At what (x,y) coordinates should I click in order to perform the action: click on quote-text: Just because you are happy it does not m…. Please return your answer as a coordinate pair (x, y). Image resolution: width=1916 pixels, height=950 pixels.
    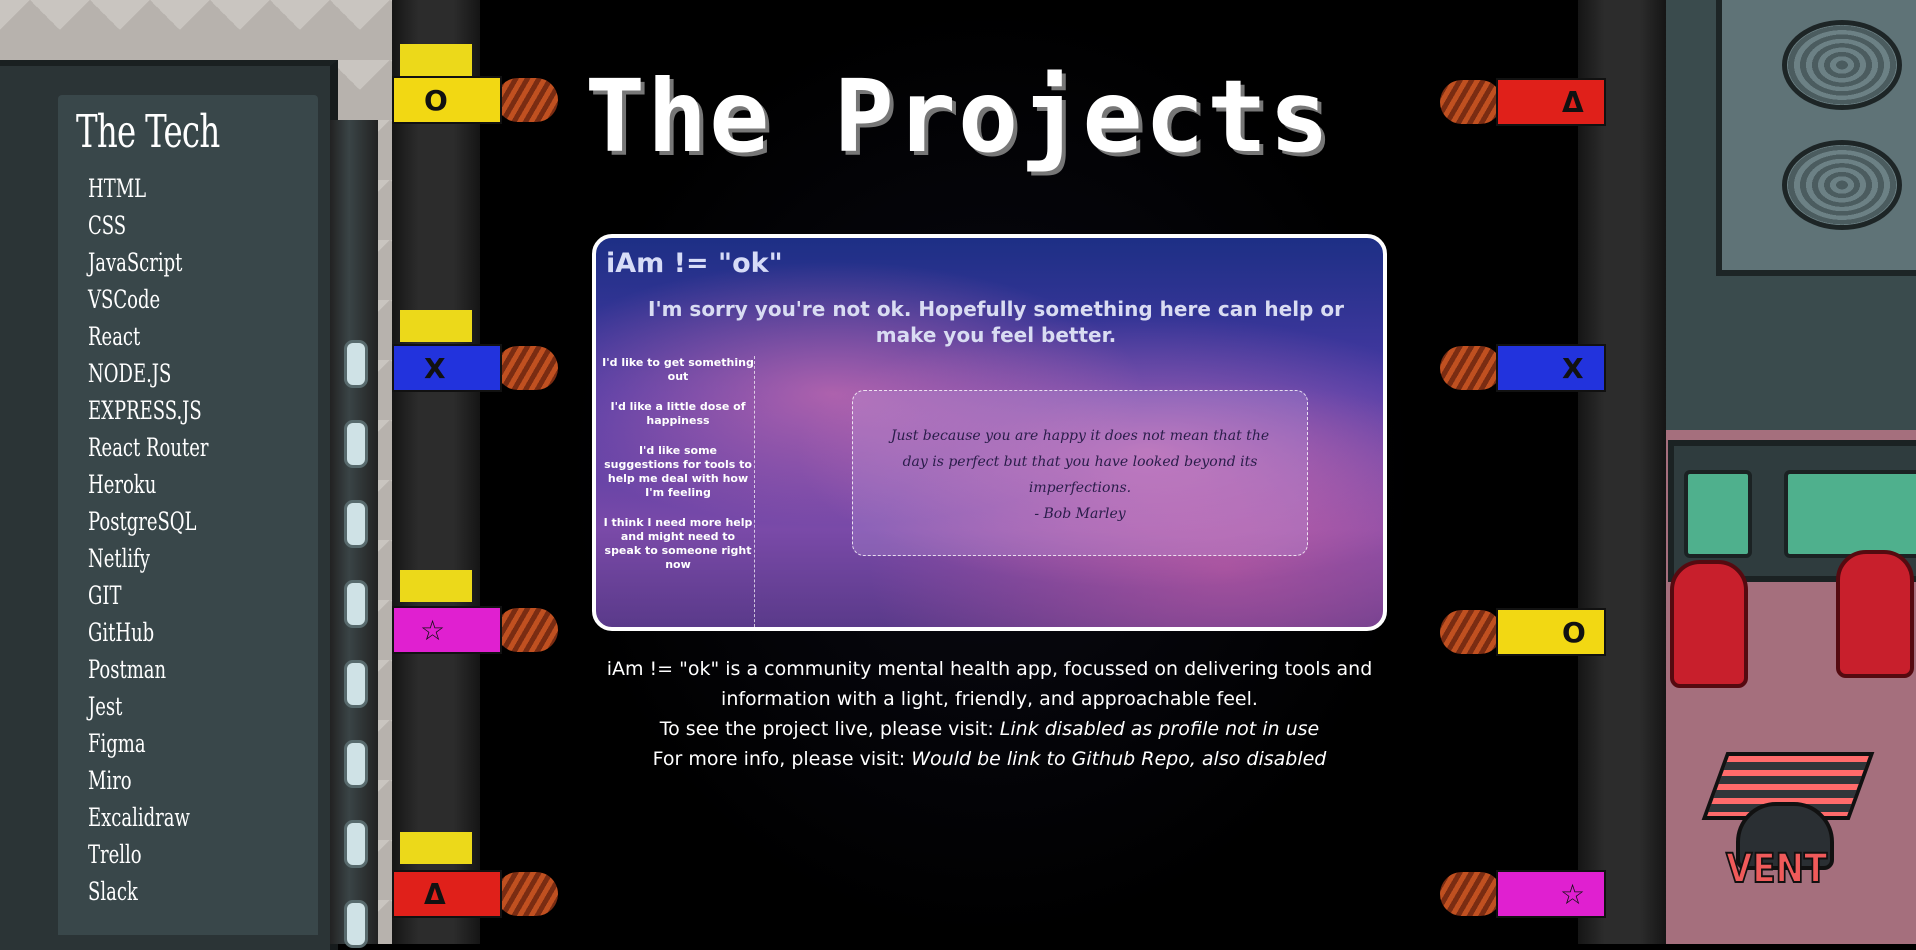
    Looking at the image, I should click on (1080, 462).